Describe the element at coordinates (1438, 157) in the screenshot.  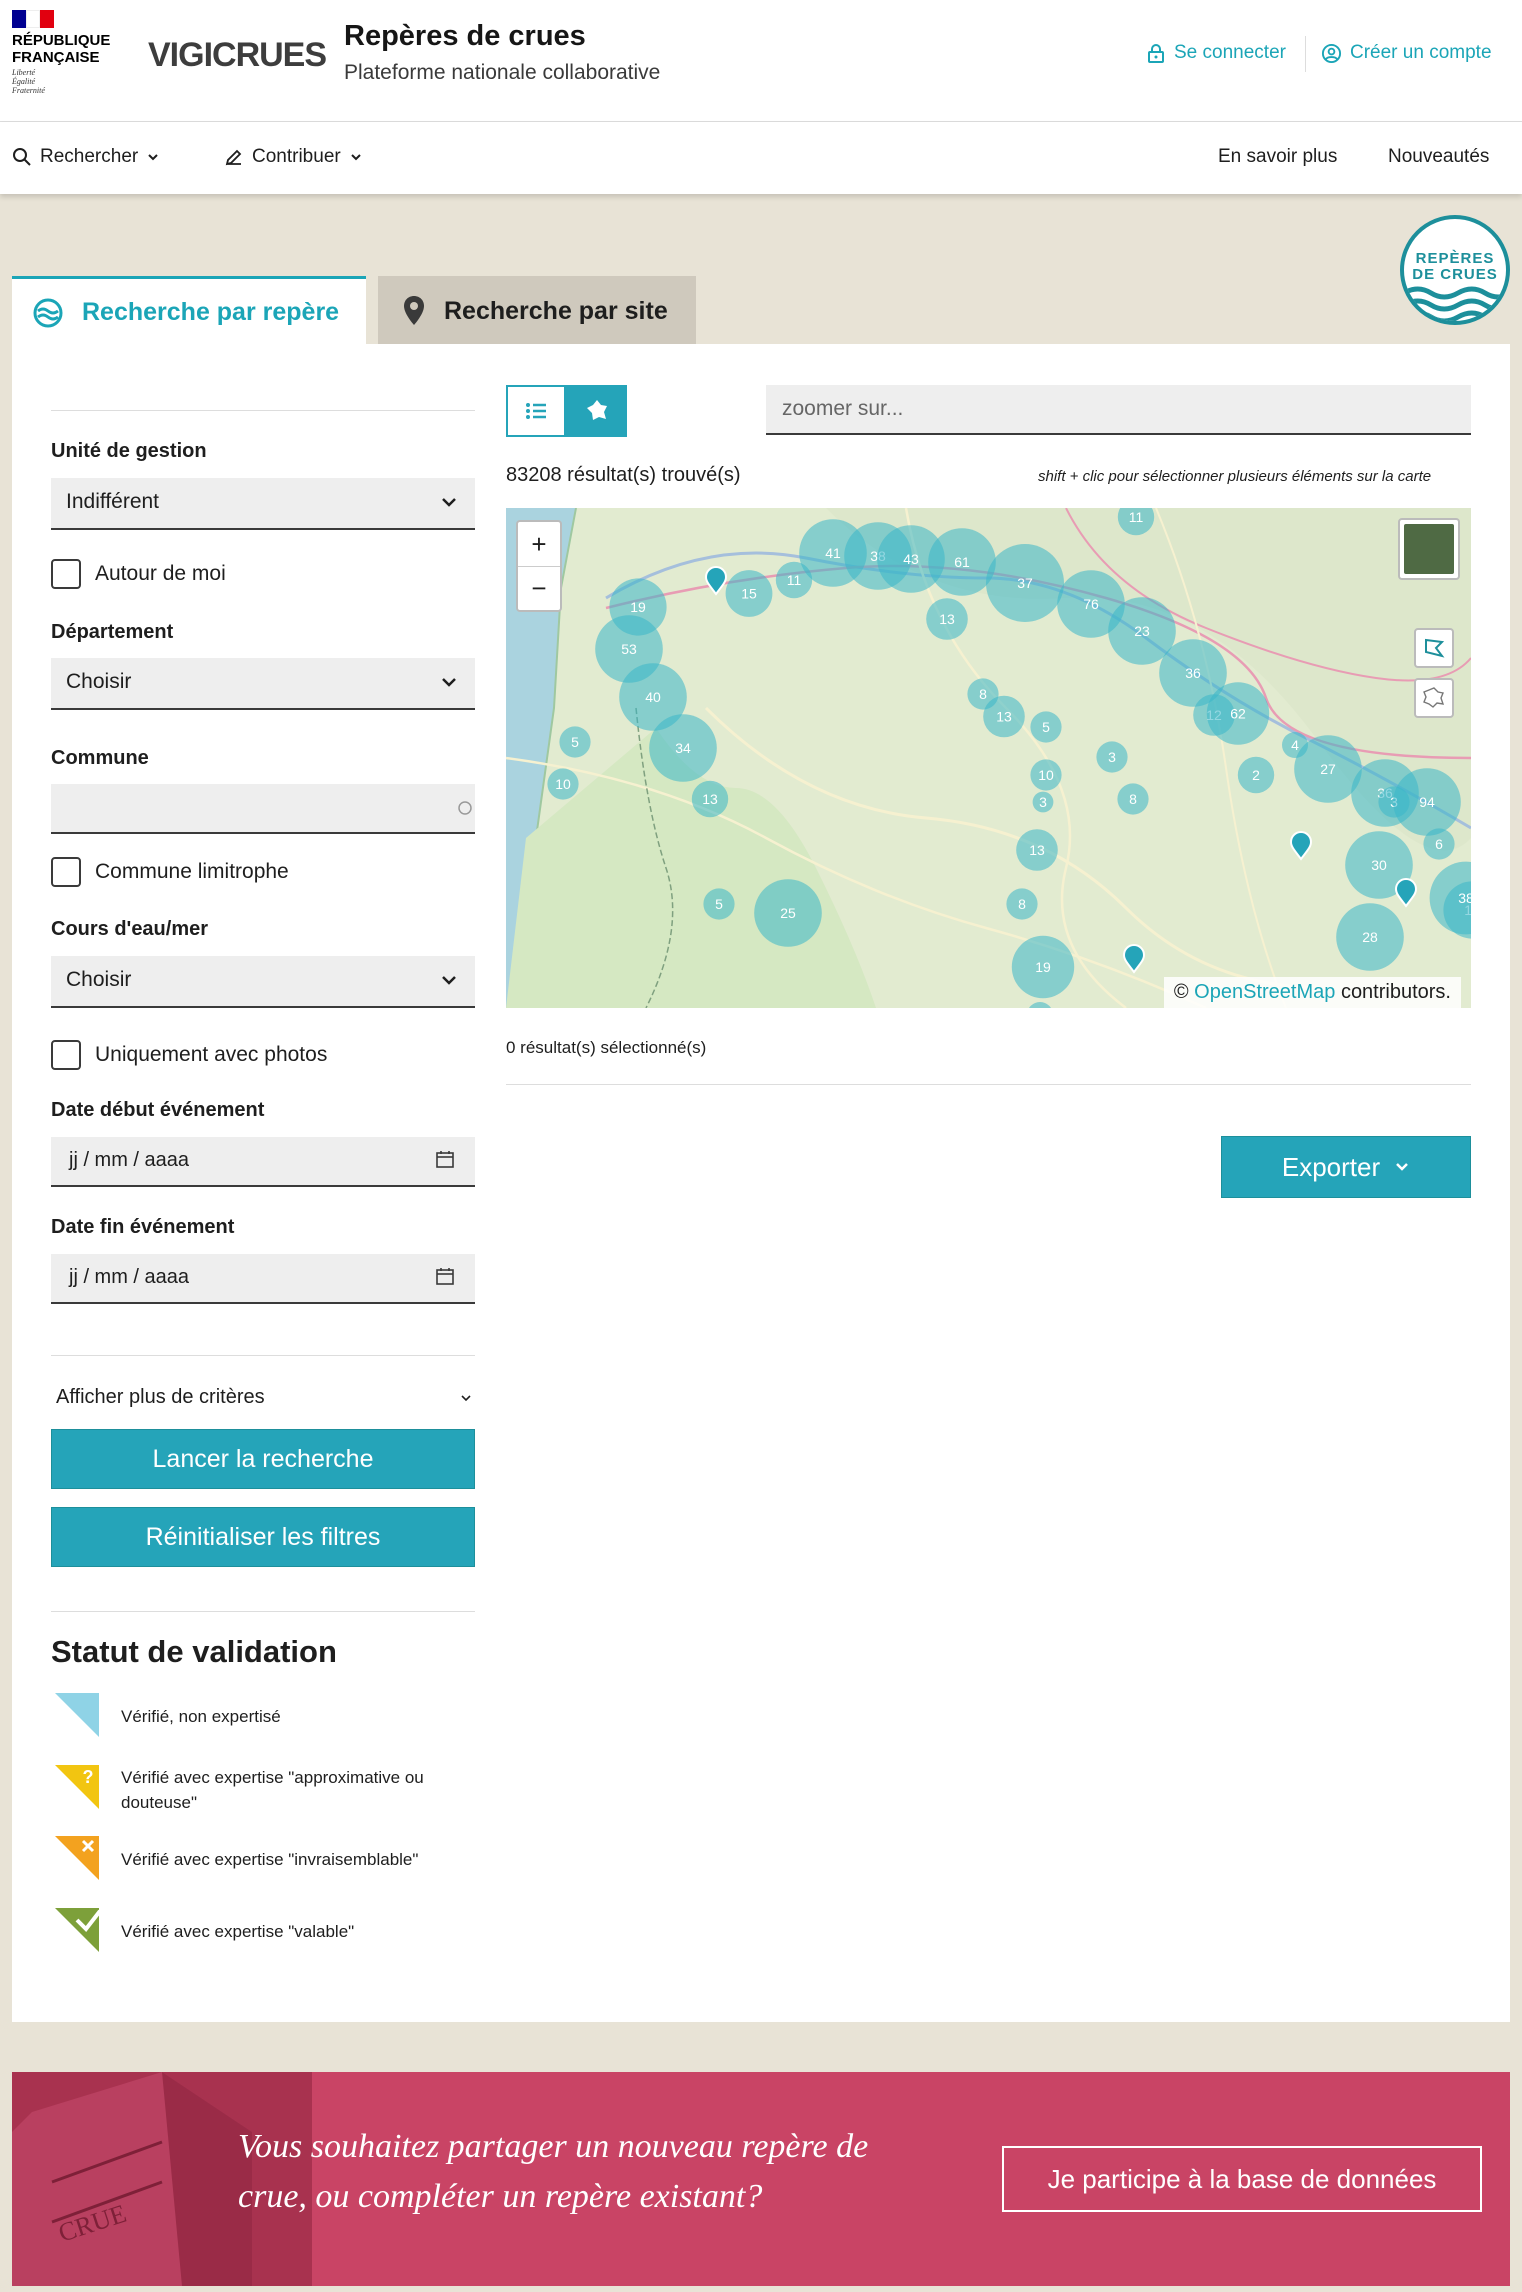
I see `nav-news: Nouveautés` at that location.